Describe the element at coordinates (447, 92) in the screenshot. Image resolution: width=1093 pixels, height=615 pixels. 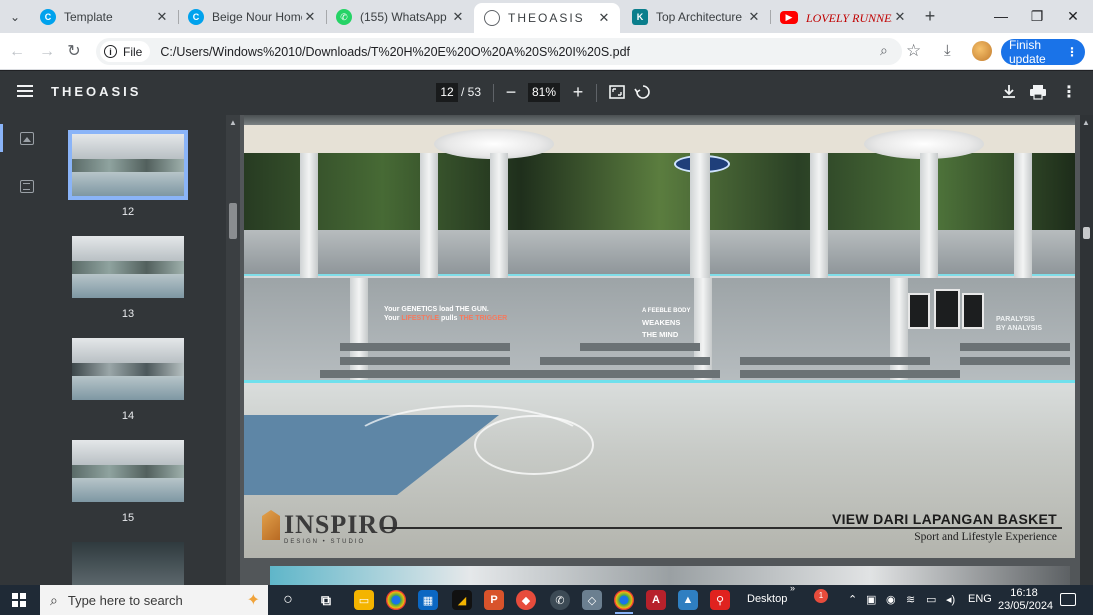
I see `page-number-input: 12` at that location.